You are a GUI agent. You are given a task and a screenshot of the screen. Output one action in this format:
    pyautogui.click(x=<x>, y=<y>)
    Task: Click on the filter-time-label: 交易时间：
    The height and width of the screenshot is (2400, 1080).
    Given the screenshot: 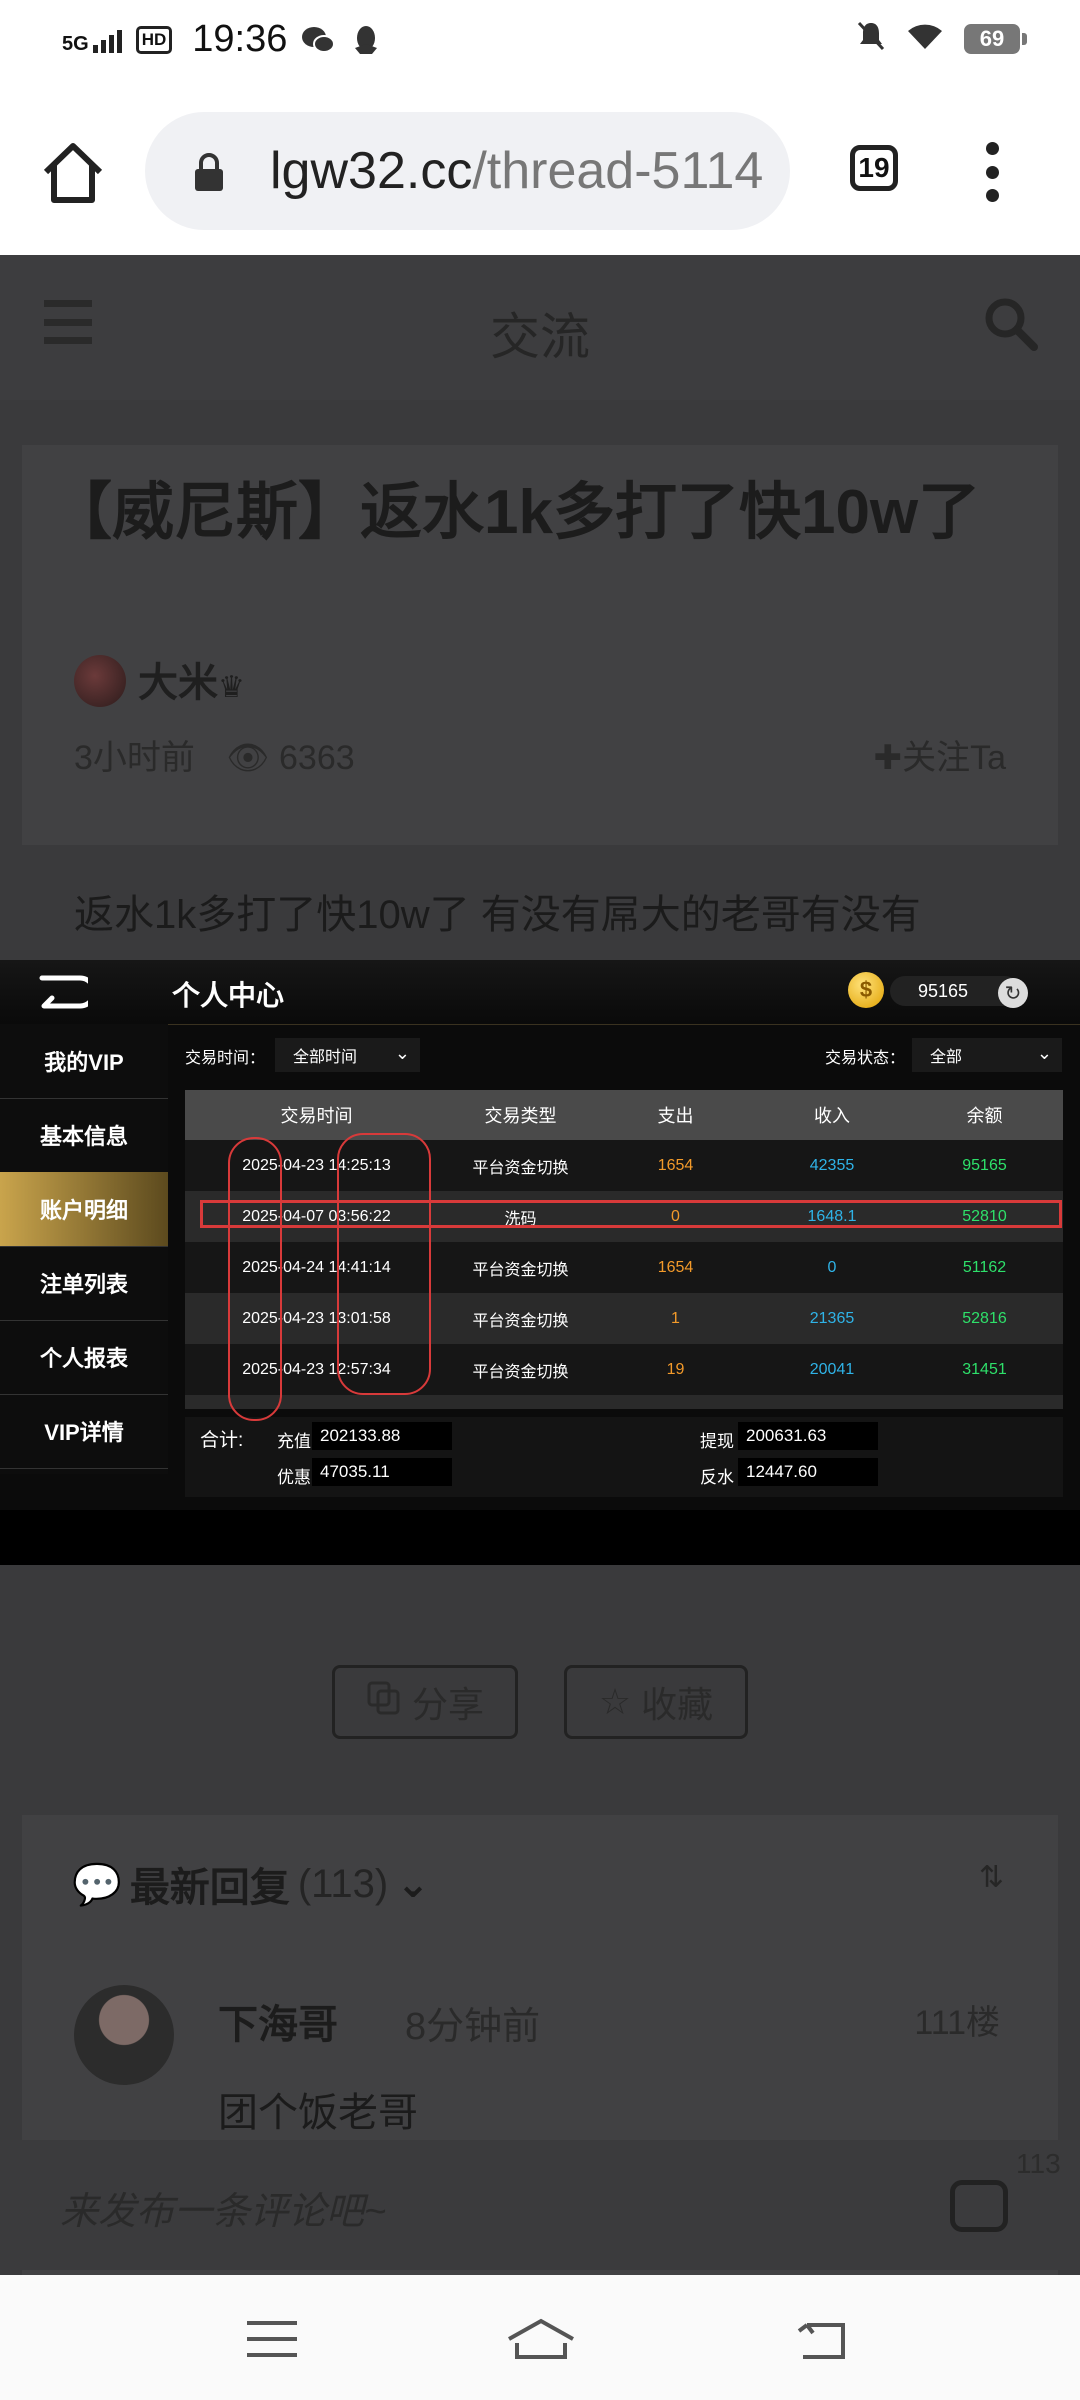 What is the action you would take?
    pyautogui.click(x=225, y=1058)
    